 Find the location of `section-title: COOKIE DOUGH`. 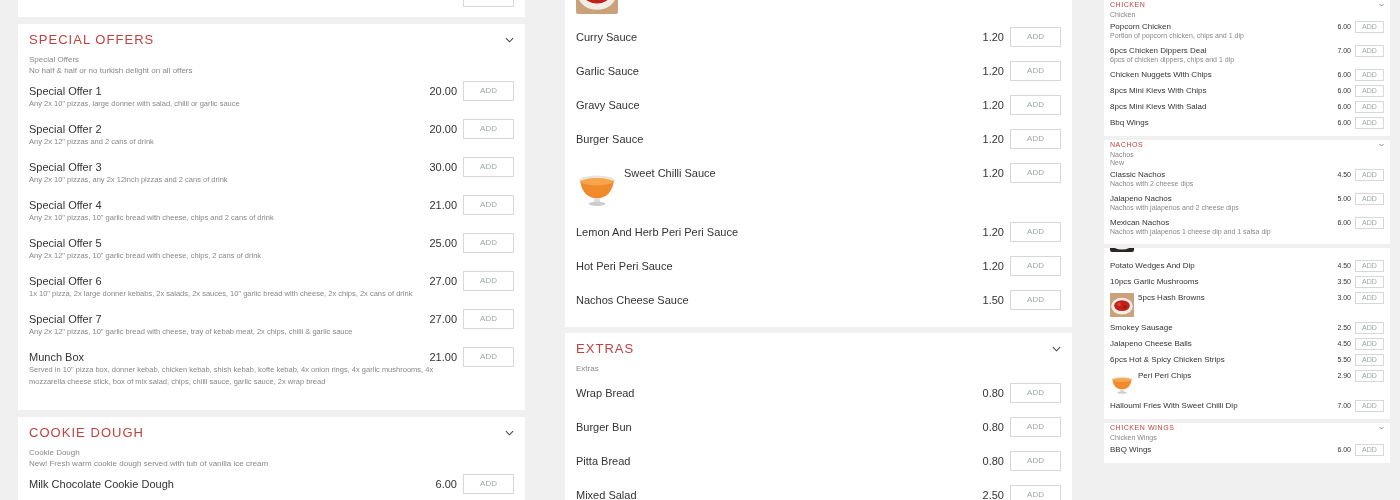

section-title: COOKIE DOUGH is located at coordinates (87, 433).